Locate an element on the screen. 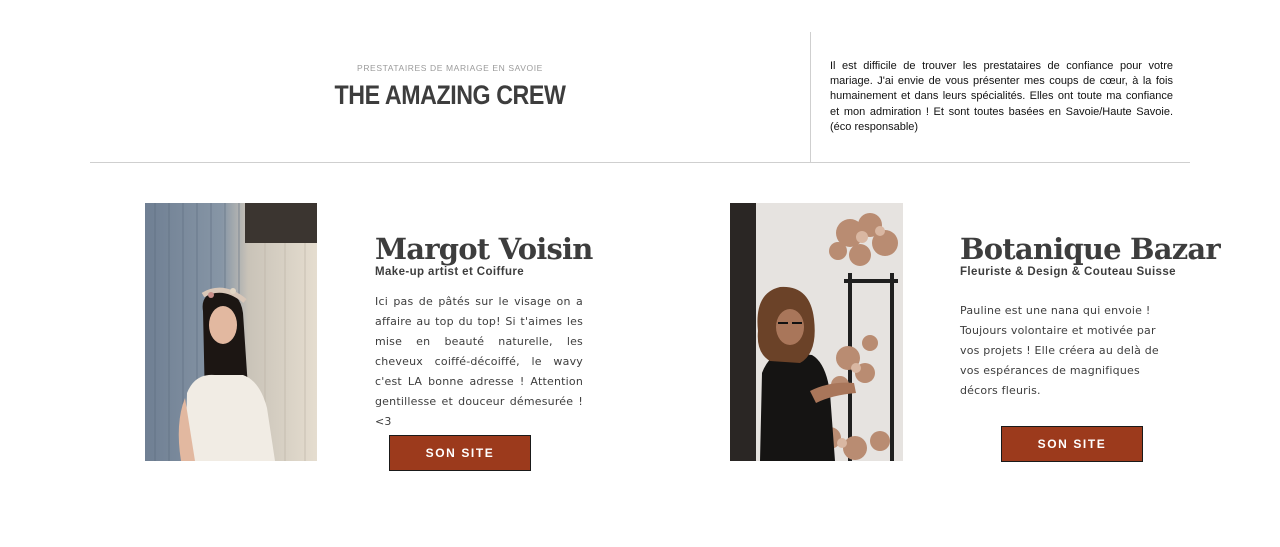 The width and height of the screenshot is (1280, 547). page-title: THE AMAZING CREW is located at coordinates (450, 95).